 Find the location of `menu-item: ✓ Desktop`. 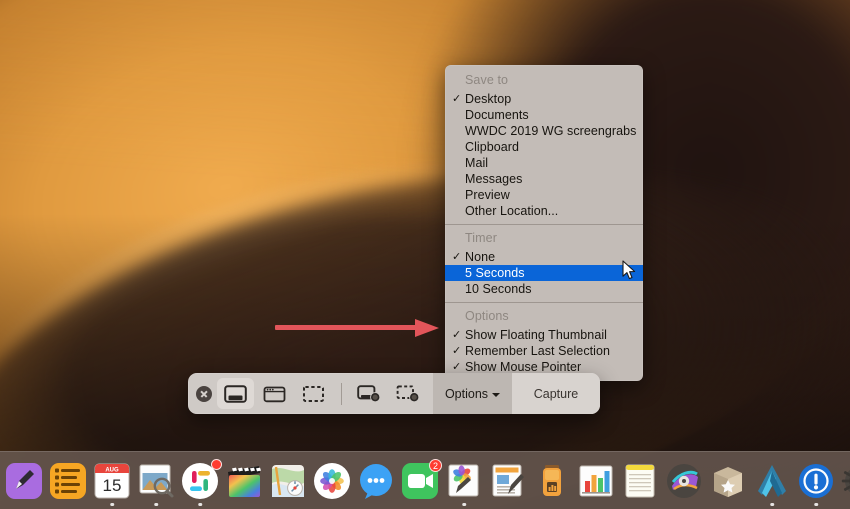

menu-item: ✓ Desktop is located at coordinates (544, 99).